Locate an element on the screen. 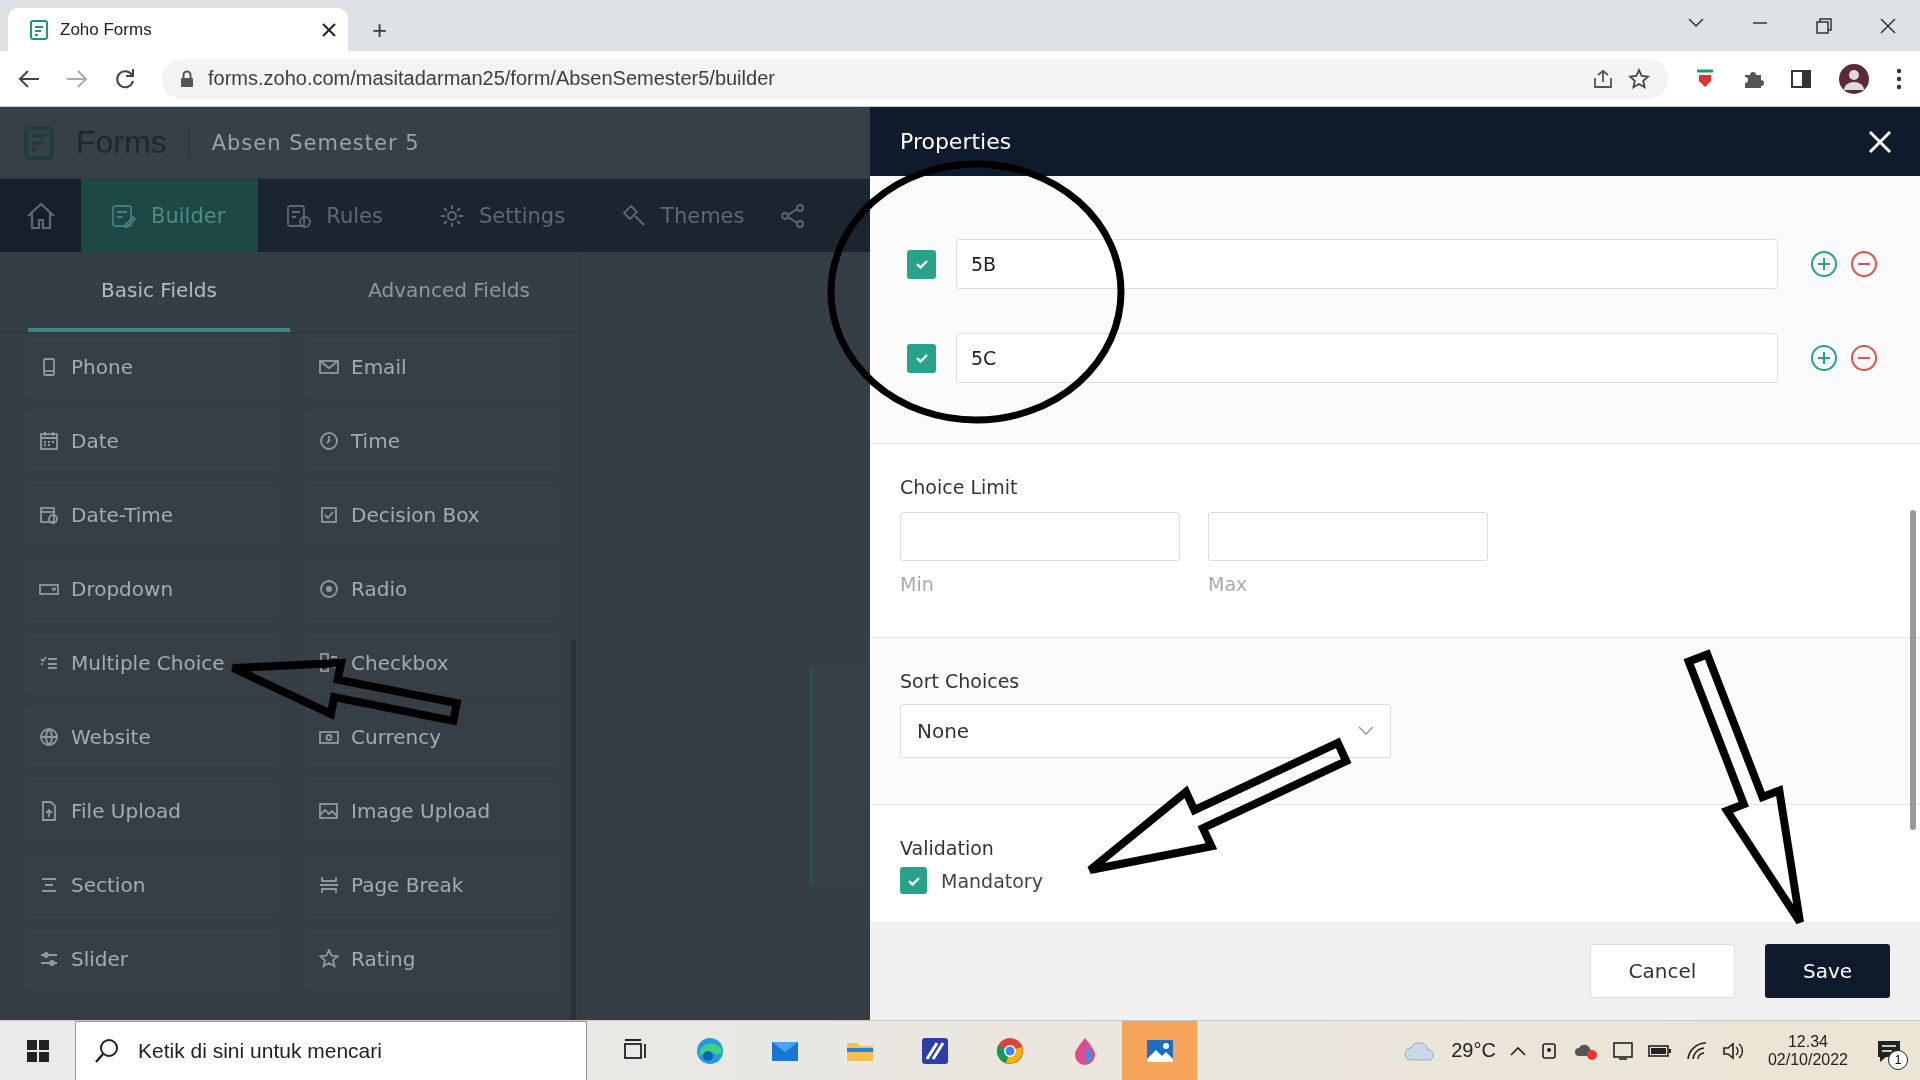 The width and height of the screenshot is (1920, 1080). star-icon is located at coordinates (1639, 78).